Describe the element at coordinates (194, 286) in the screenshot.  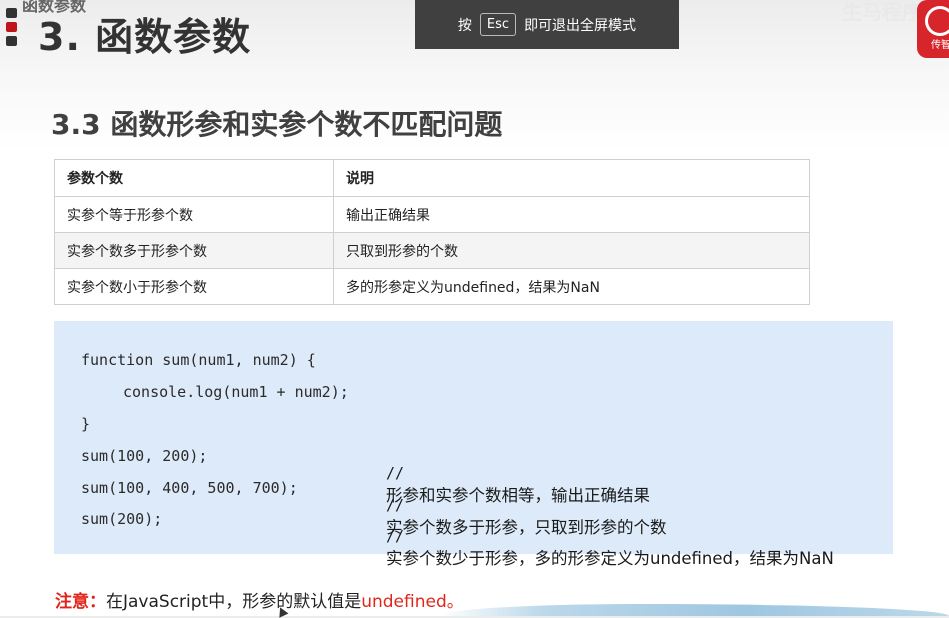
I see `table-cell: 实参个数小于形参个数` at that location.